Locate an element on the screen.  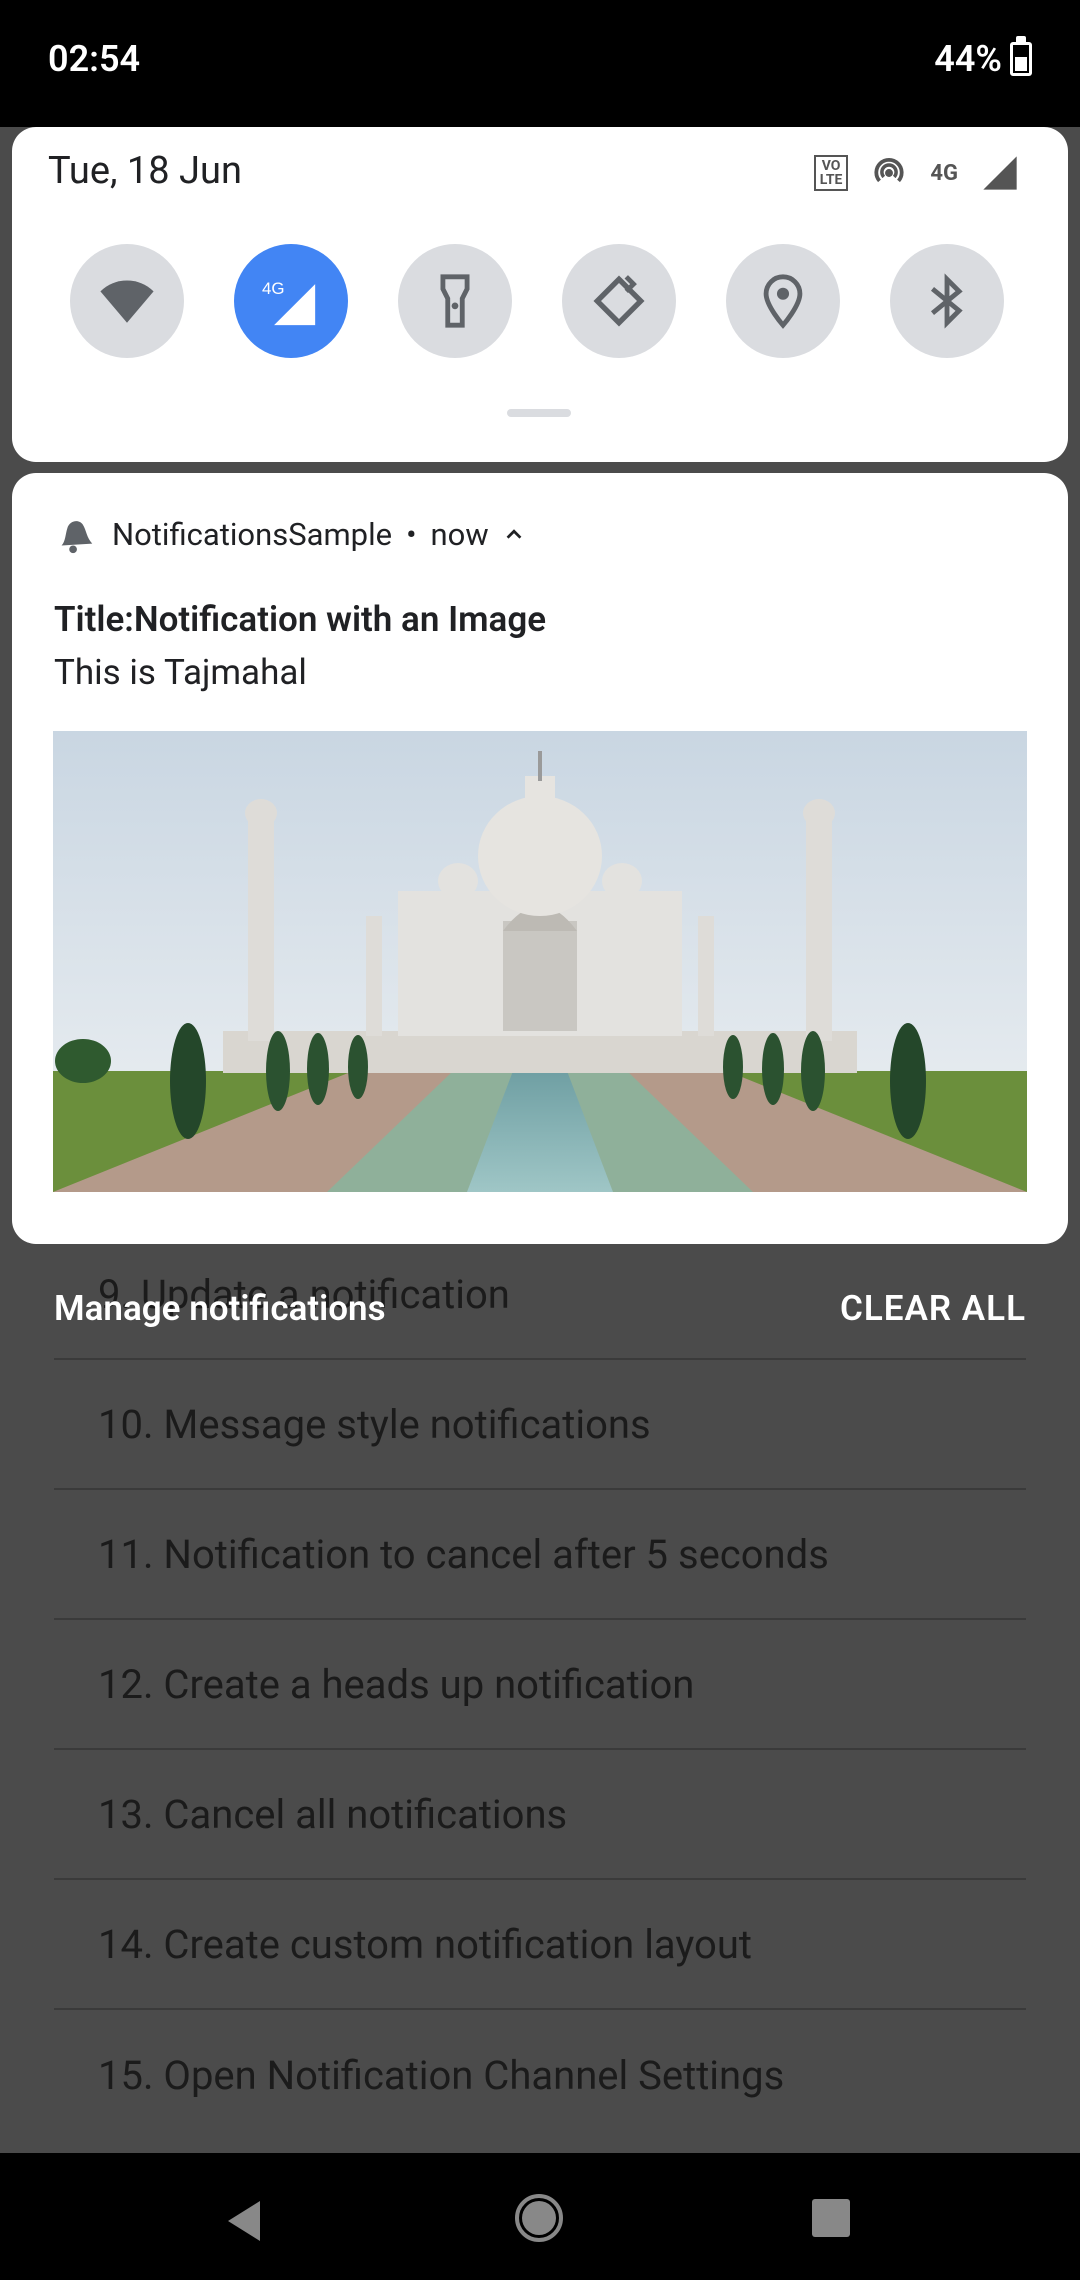
list-item-label: 10. Message style notifications is located at coordinates (374, 1424).